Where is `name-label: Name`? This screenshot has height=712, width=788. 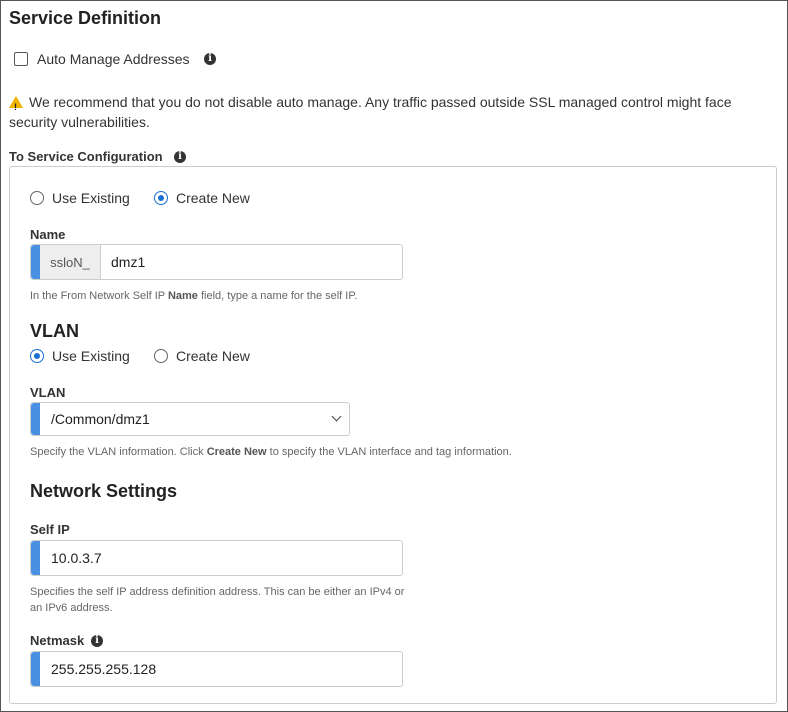 name-label: Name is located at coordinates (48, 234).